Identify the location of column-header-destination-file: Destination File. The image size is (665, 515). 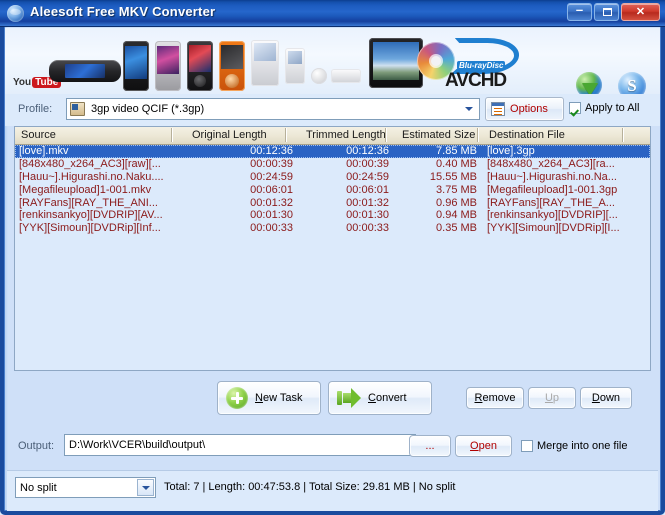
(527, 135).